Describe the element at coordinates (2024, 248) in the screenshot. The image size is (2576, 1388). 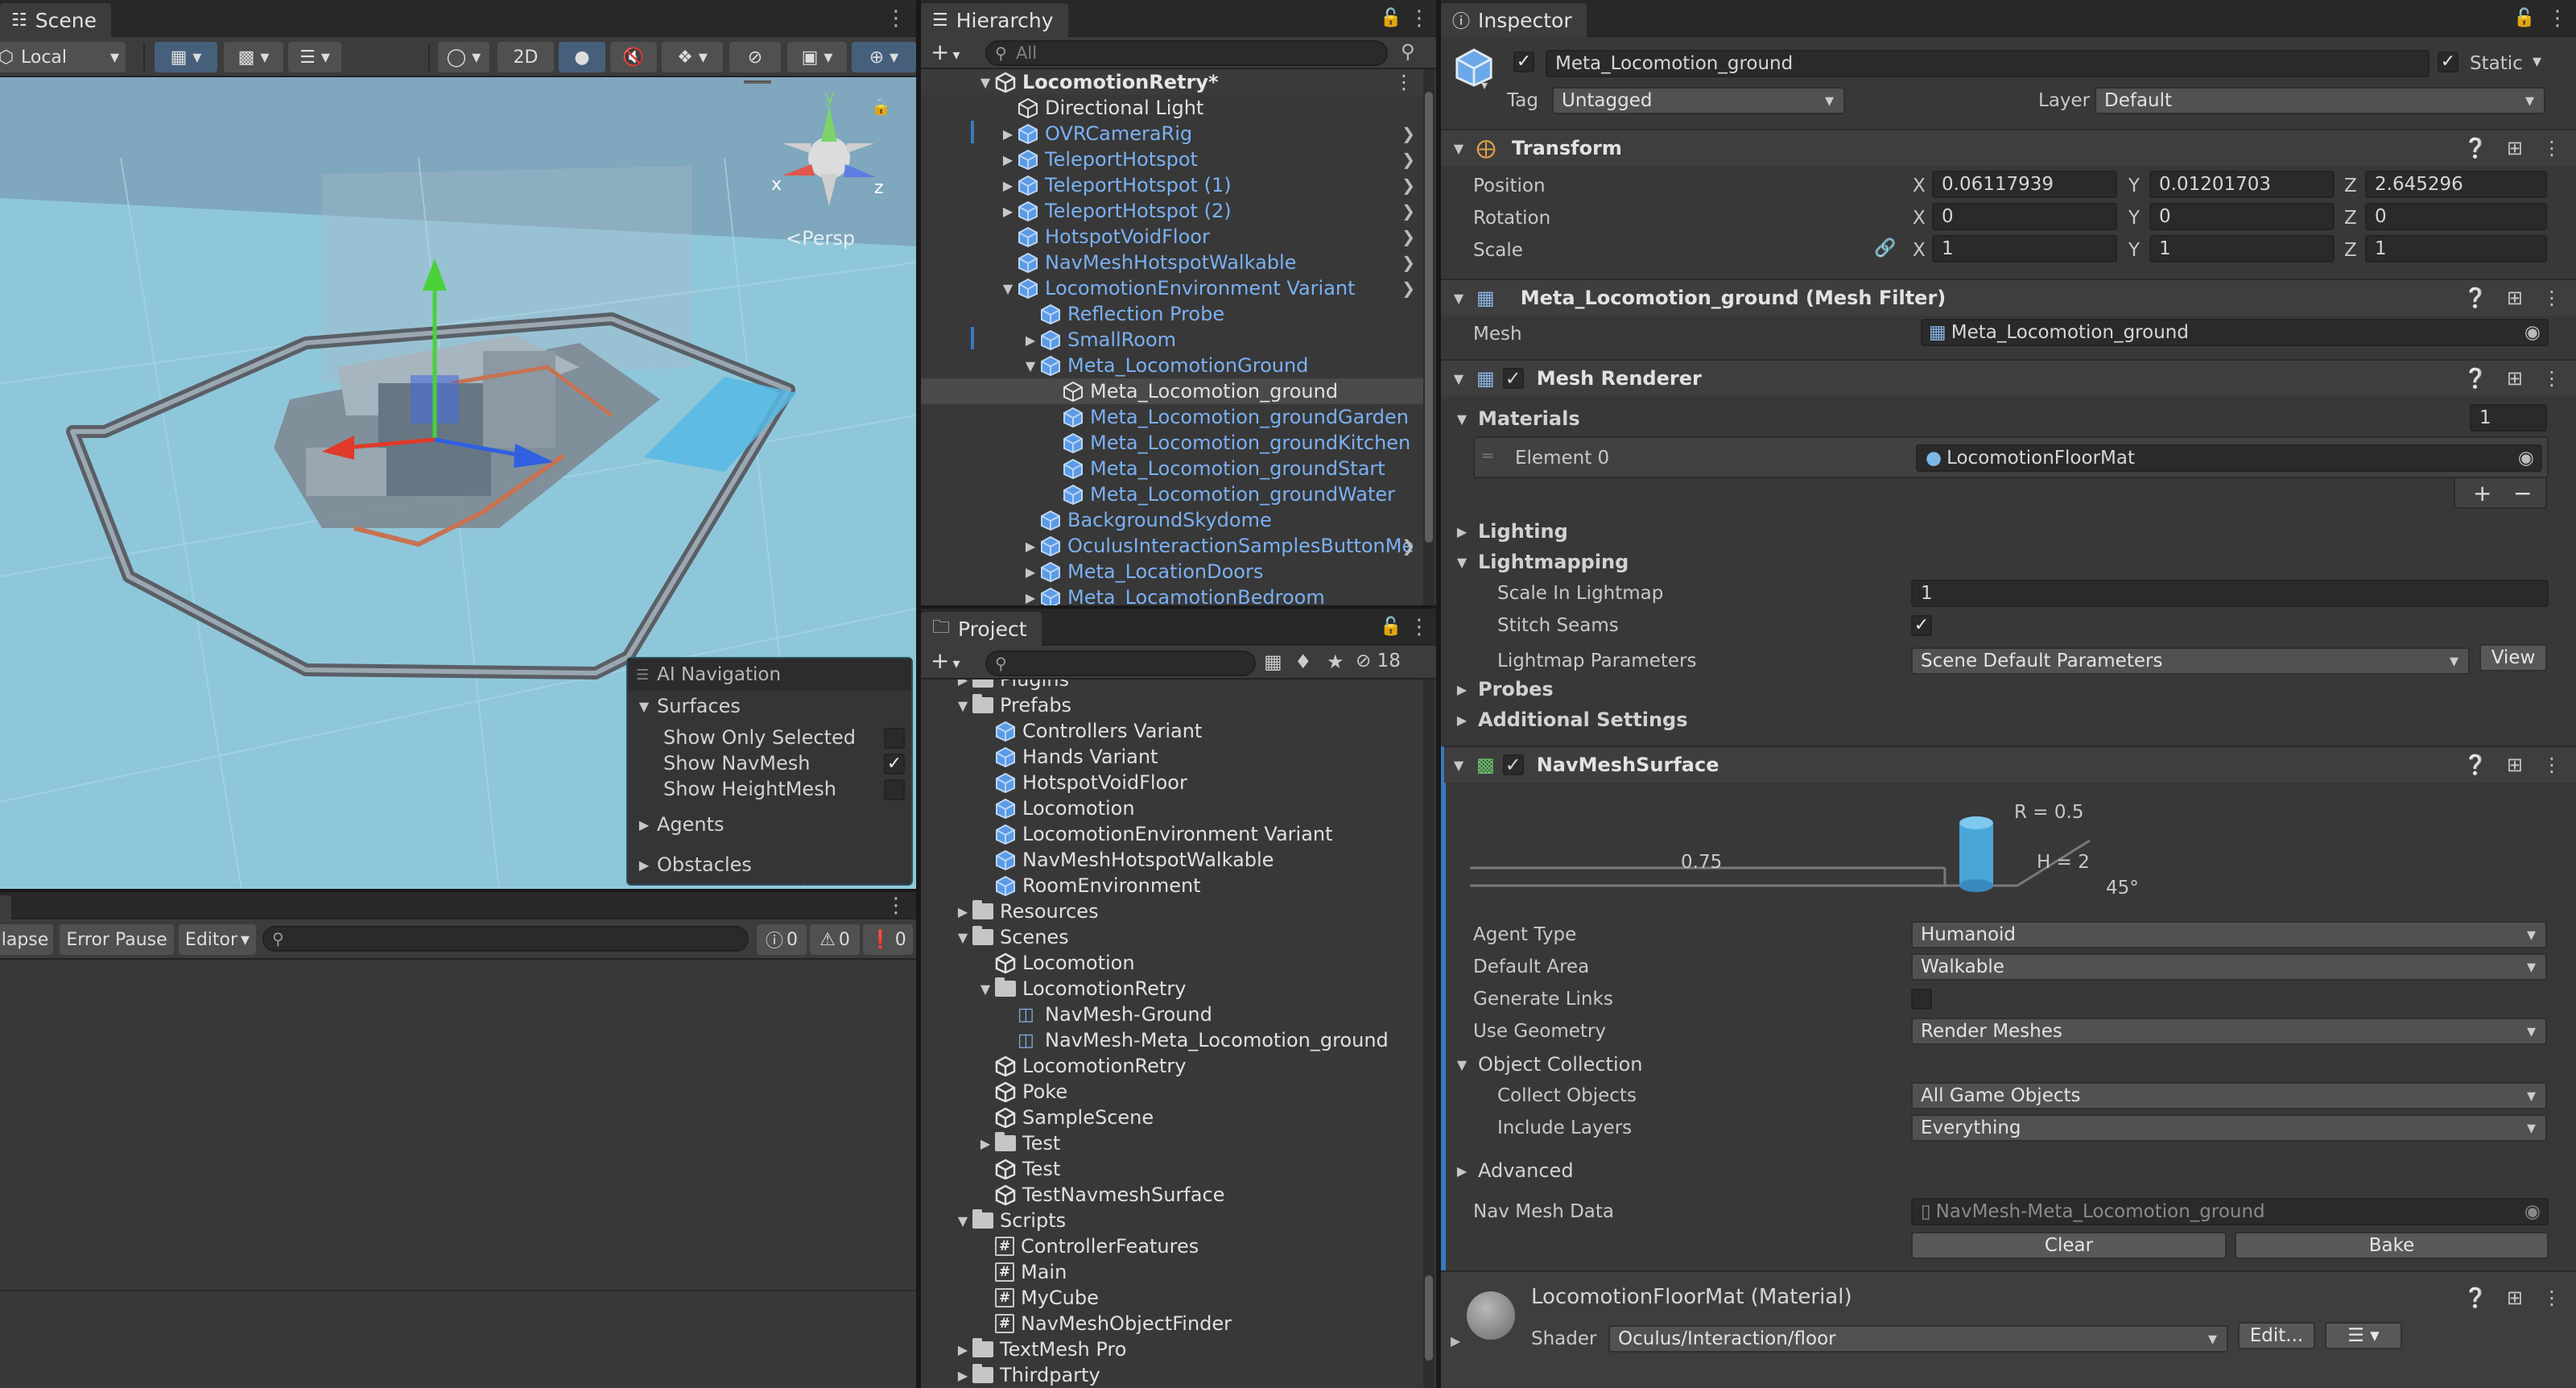
I see `scale-x-input: 1` at that location.